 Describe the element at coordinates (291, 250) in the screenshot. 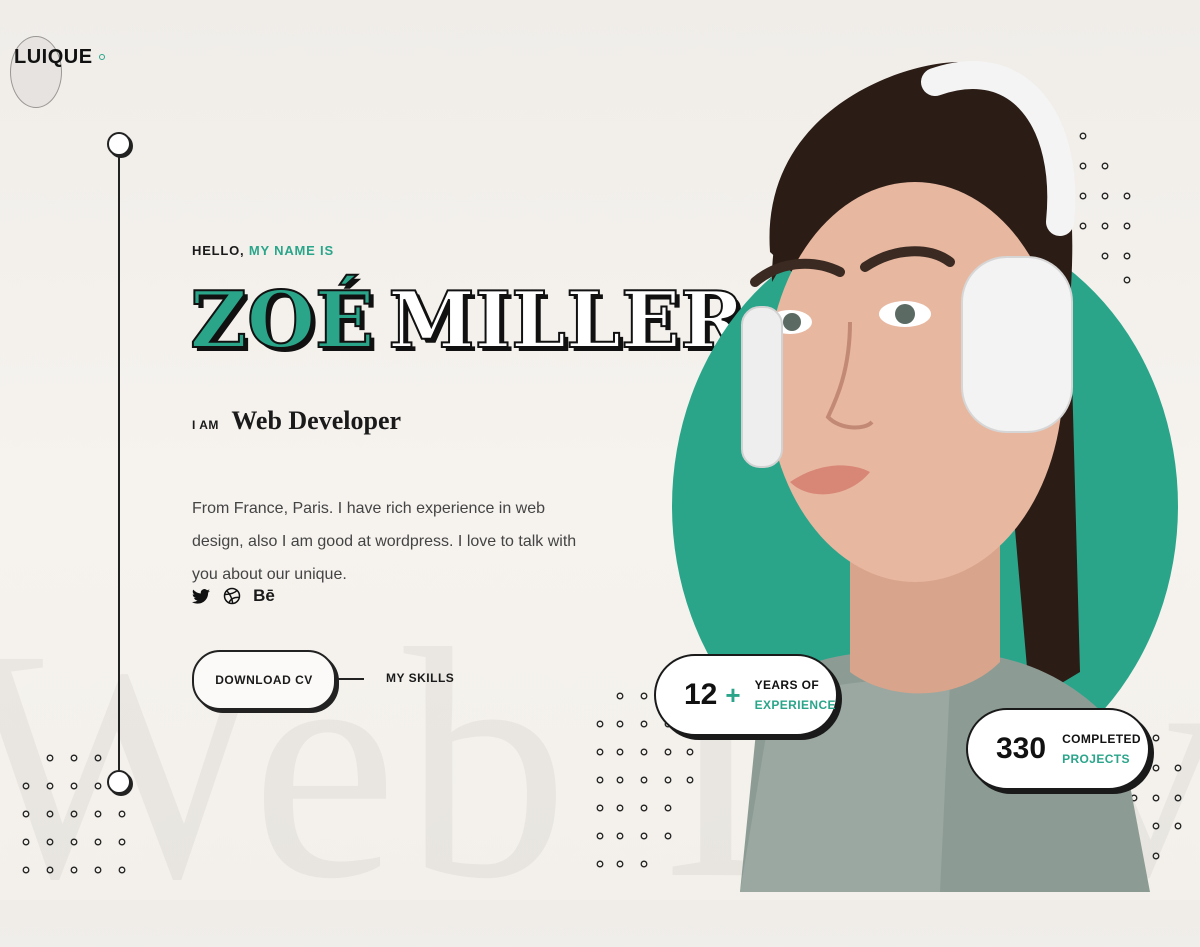

I see `greeting-accent-text: MY NAME IS` at that location.